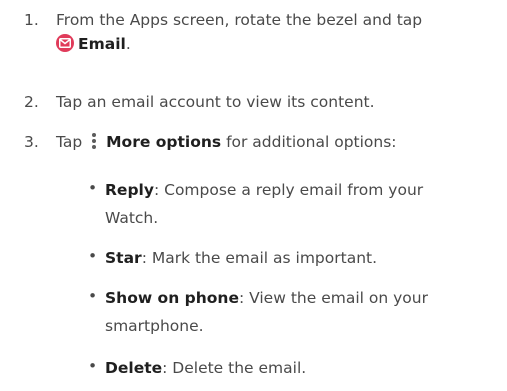  What do you see at coordinates (172, 298) in the screenshot?
I see `option-label: Show on phone` at bounding box center [172, 298].